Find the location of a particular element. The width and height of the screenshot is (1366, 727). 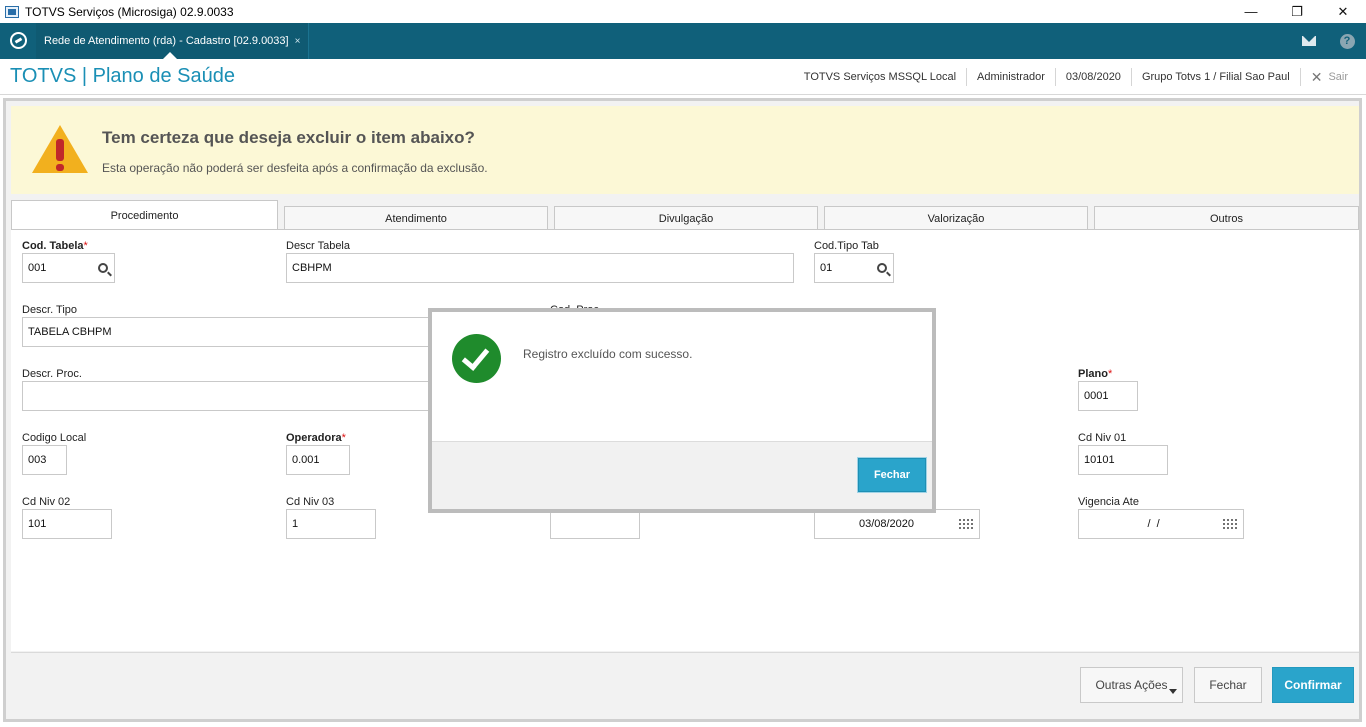

codigo-local-label: Codigo Local is located at coordinates (54, 438).